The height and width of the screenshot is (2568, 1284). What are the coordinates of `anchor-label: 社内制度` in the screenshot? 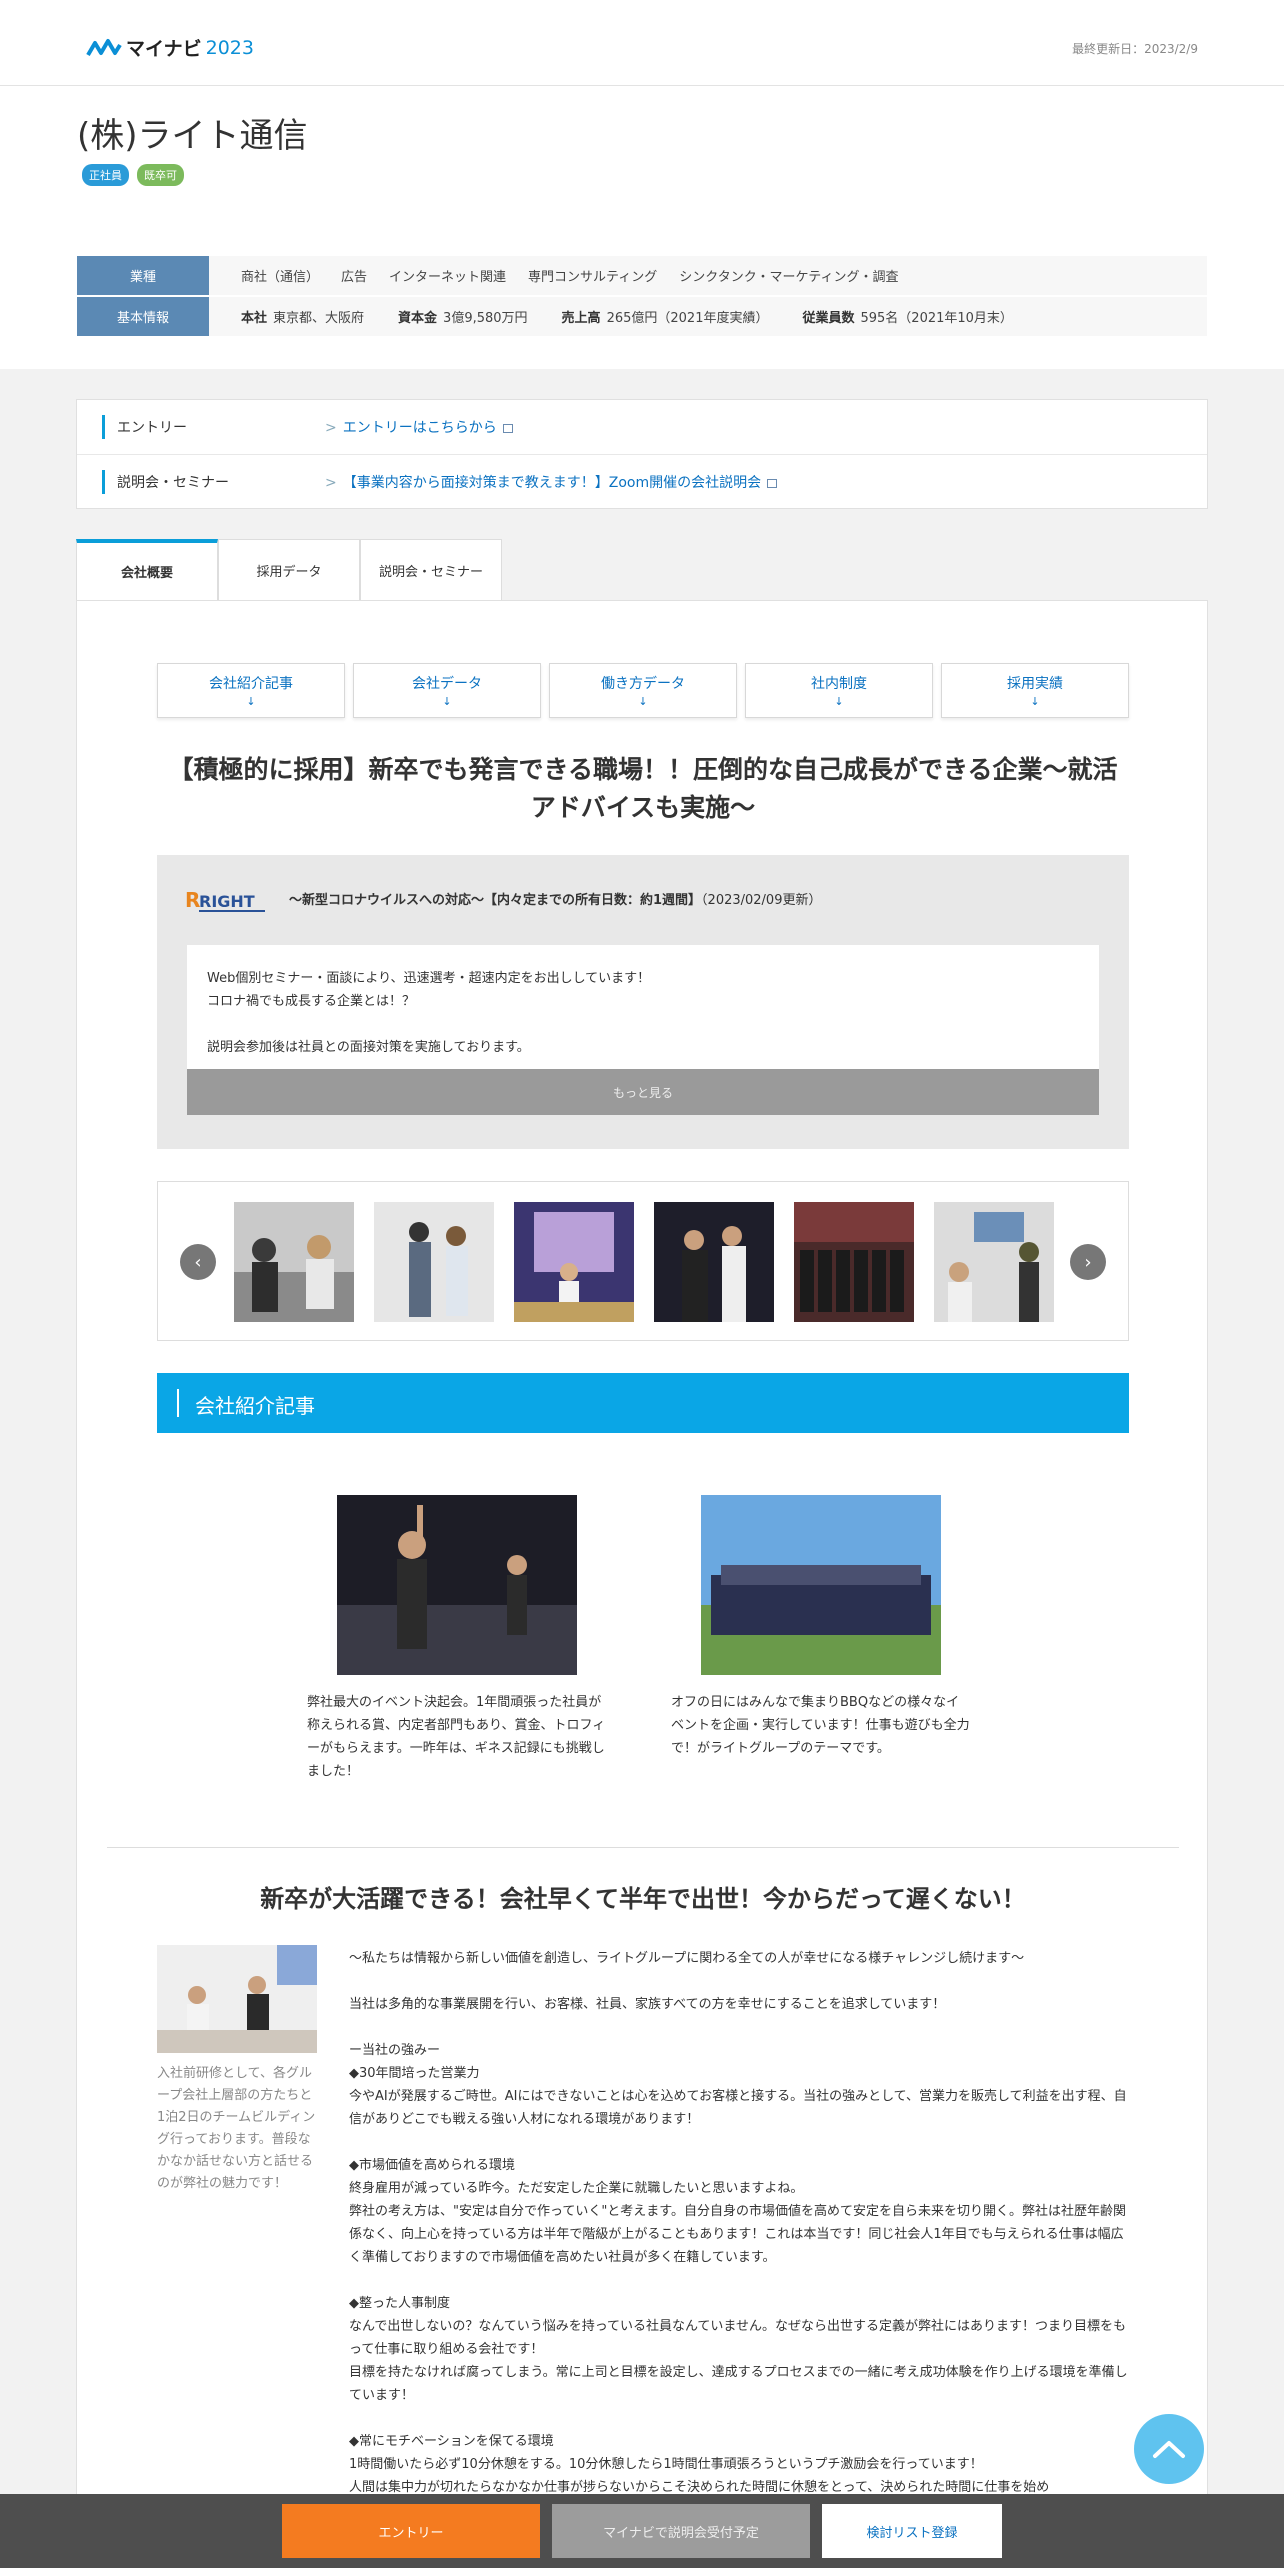 It's located at (839, 684).